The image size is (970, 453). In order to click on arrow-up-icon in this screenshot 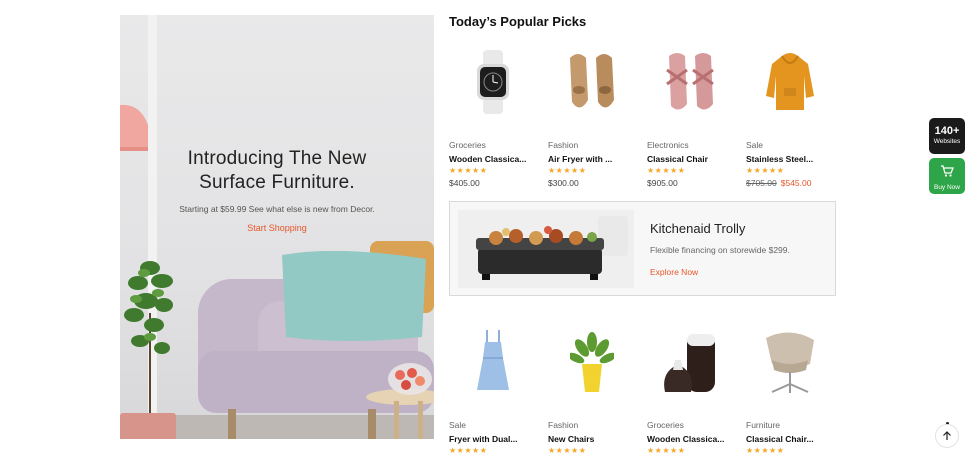, I will do `click(947, 435)`.